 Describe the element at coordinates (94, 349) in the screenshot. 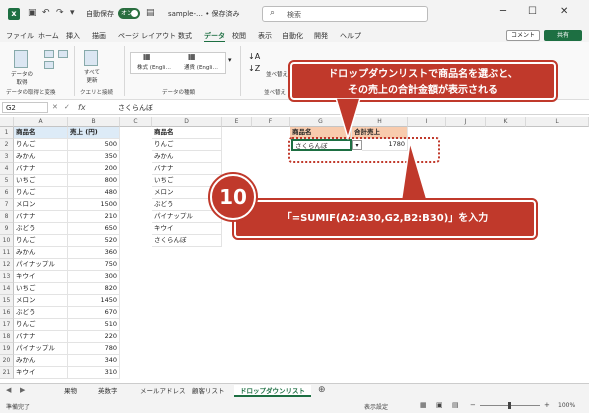

I see `cell-b: 780` at that location.